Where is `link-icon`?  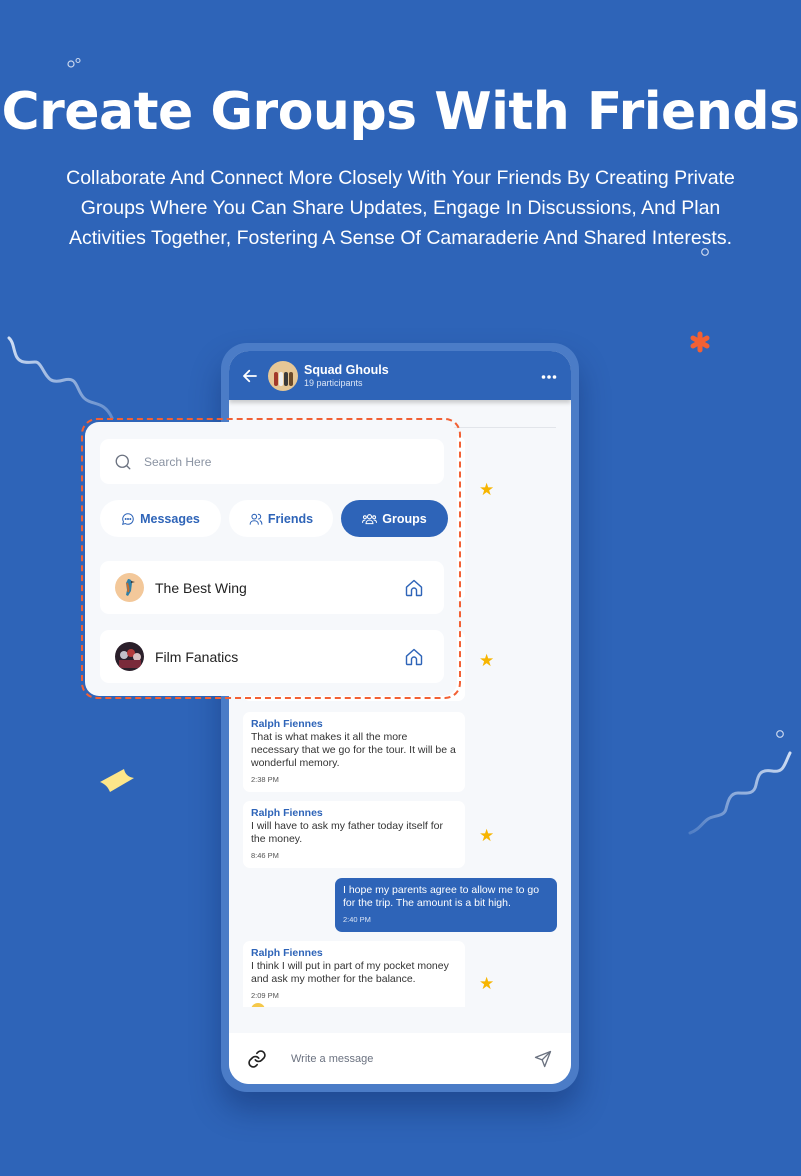
link-icon is located at coordinates (257, 1059).